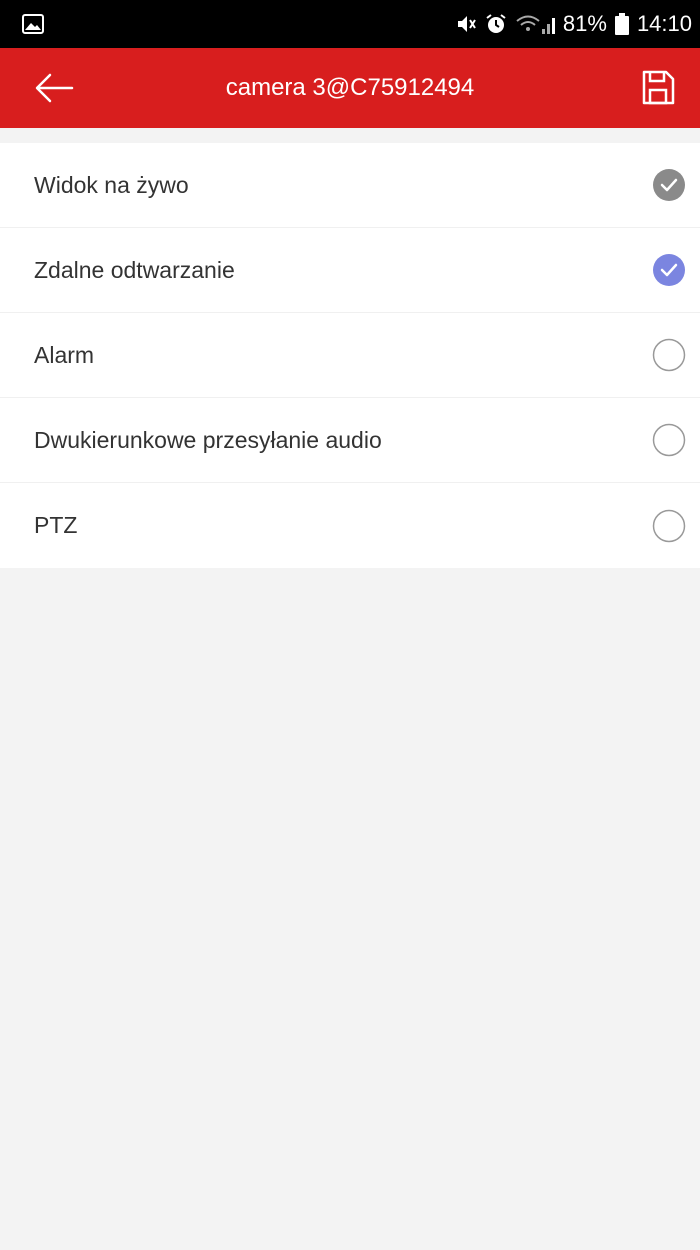 This screenshot has width=700, height=1250. I want to click on gallery-notification-icon, so click(33, 24).